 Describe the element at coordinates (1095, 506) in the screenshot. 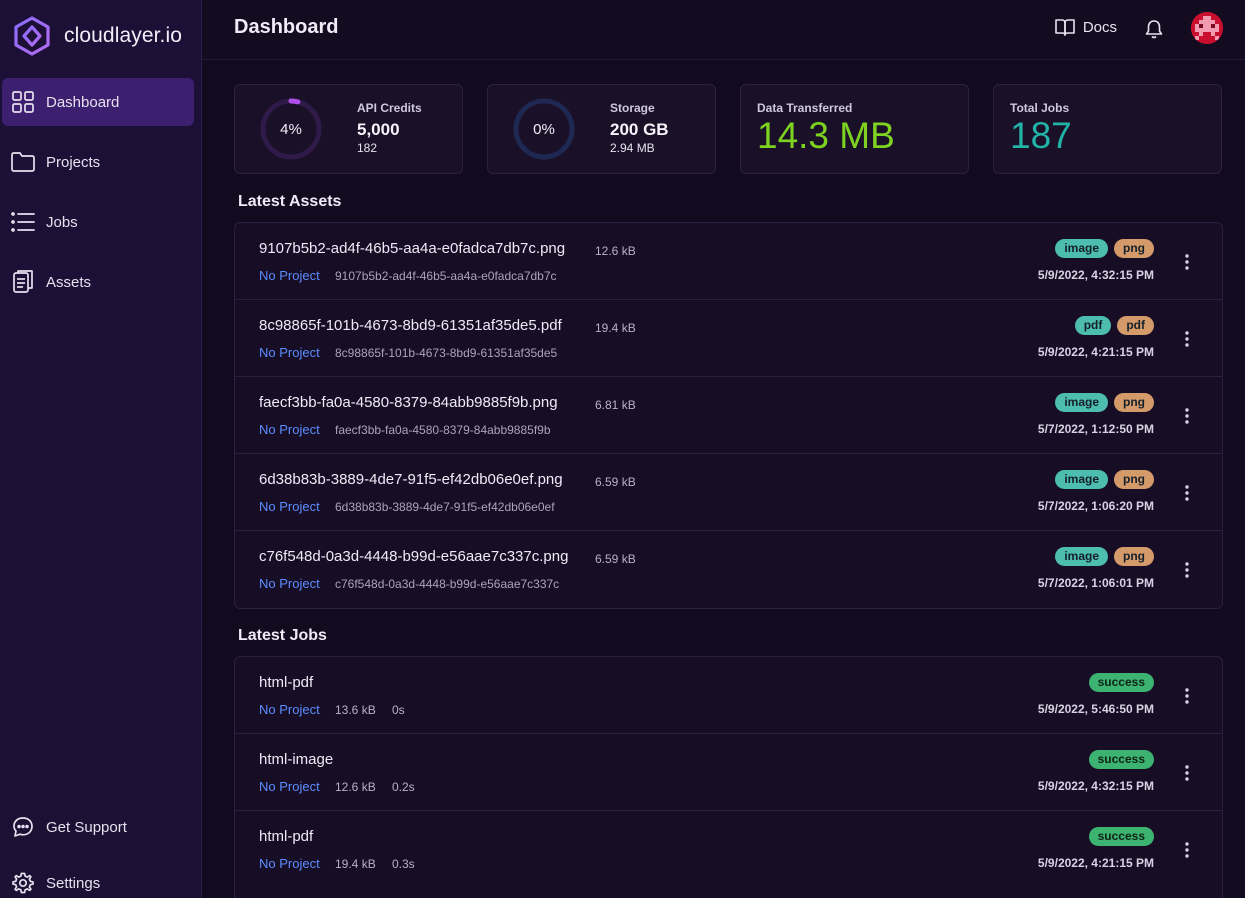

I see `asset-date: 5/7/2022, 1:06:20 PM` at that location.